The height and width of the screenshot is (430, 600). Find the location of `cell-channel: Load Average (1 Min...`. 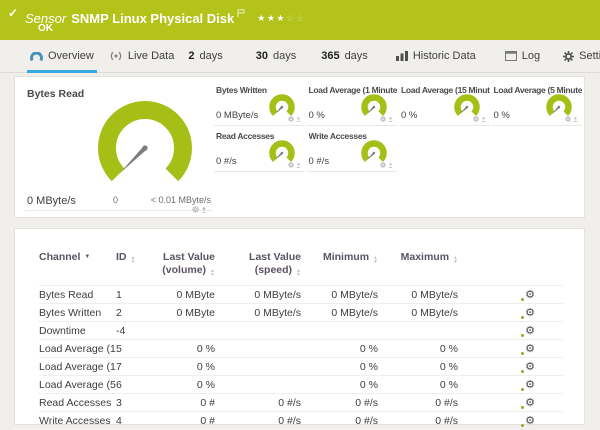

cell-channel: Load Average (1 Min... is located at coordinates (77, 348).